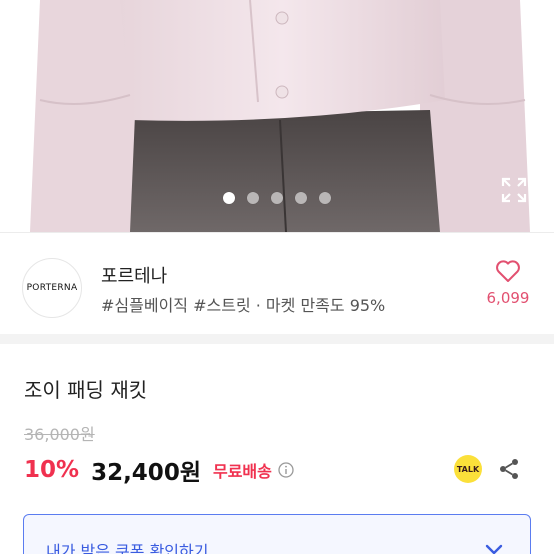  Describe the element at coordinates (243, 305) in the screenshot. I see `seller-tags: #심플베이직 #스트릿 · 마켓 만족도 95%` at that location.